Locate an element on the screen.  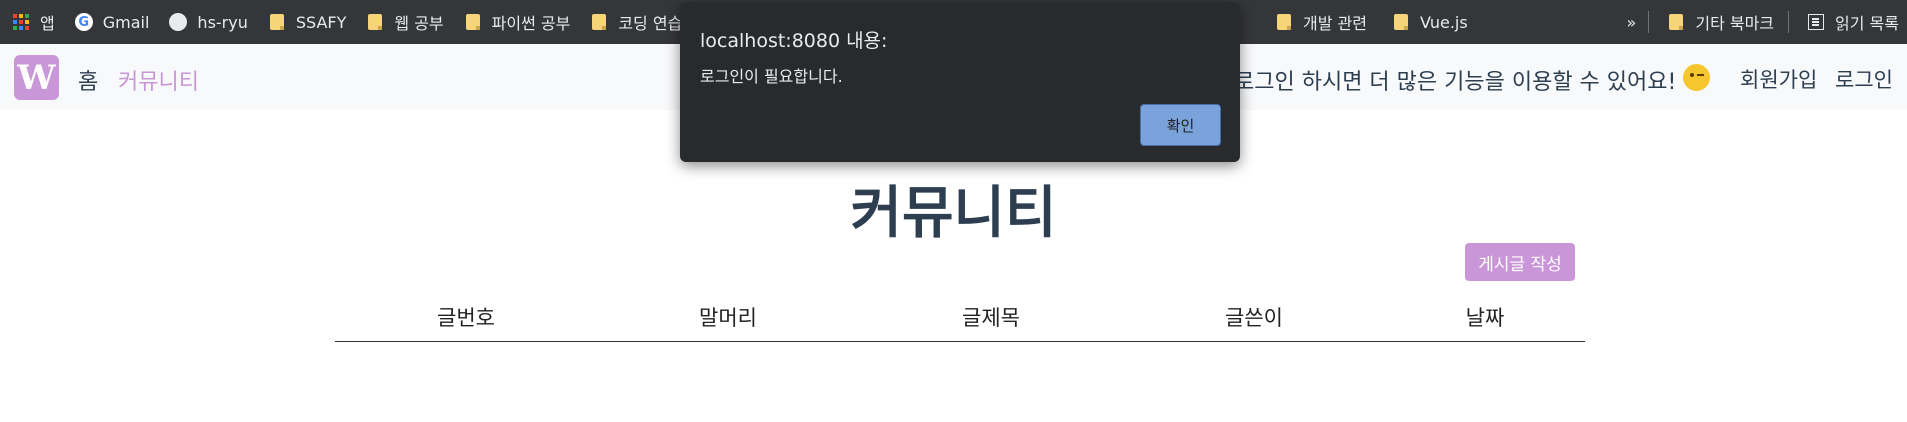
bookmark-ssafy: SSAFY is located at coordinates (307, 22).